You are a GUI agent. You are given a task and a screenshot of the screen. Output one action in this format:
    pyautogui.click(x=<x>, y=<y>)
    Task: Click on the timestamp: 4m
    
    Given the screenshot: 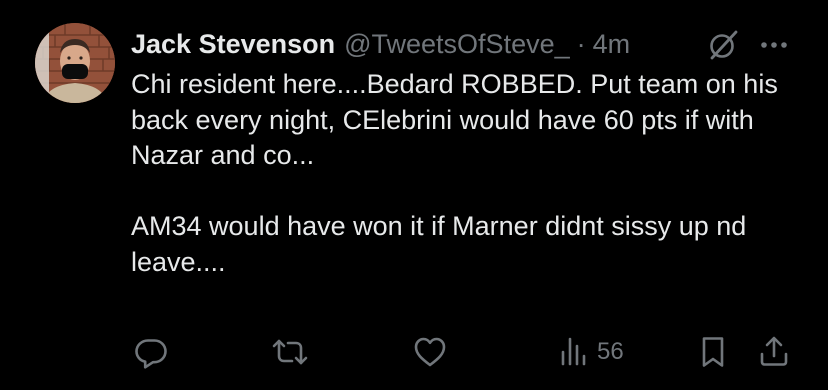 What is the action you would take?
    pyautogui.click(x=612, y=44)
    